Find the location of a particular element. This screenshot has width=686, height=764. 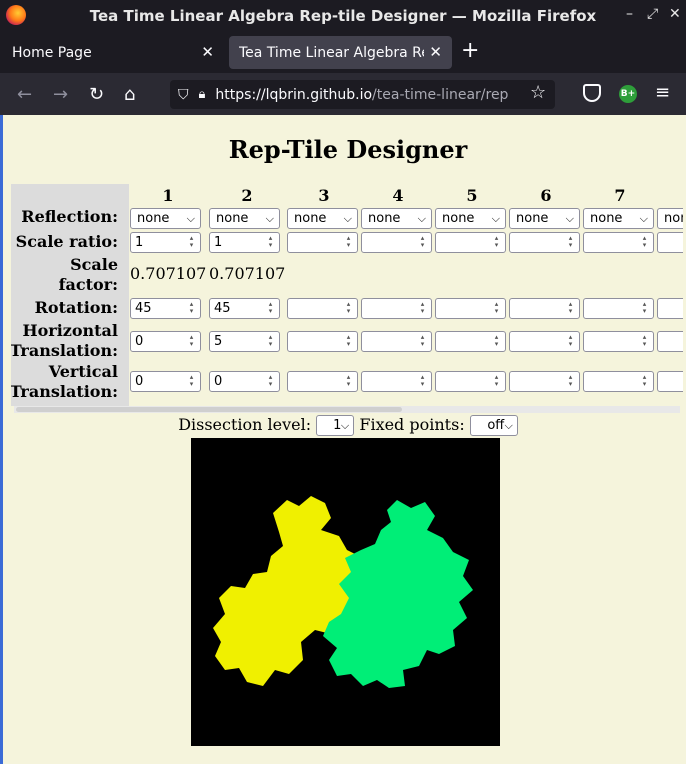

fixed-points-label: Fixed points: is located at coordinates (412, 424).